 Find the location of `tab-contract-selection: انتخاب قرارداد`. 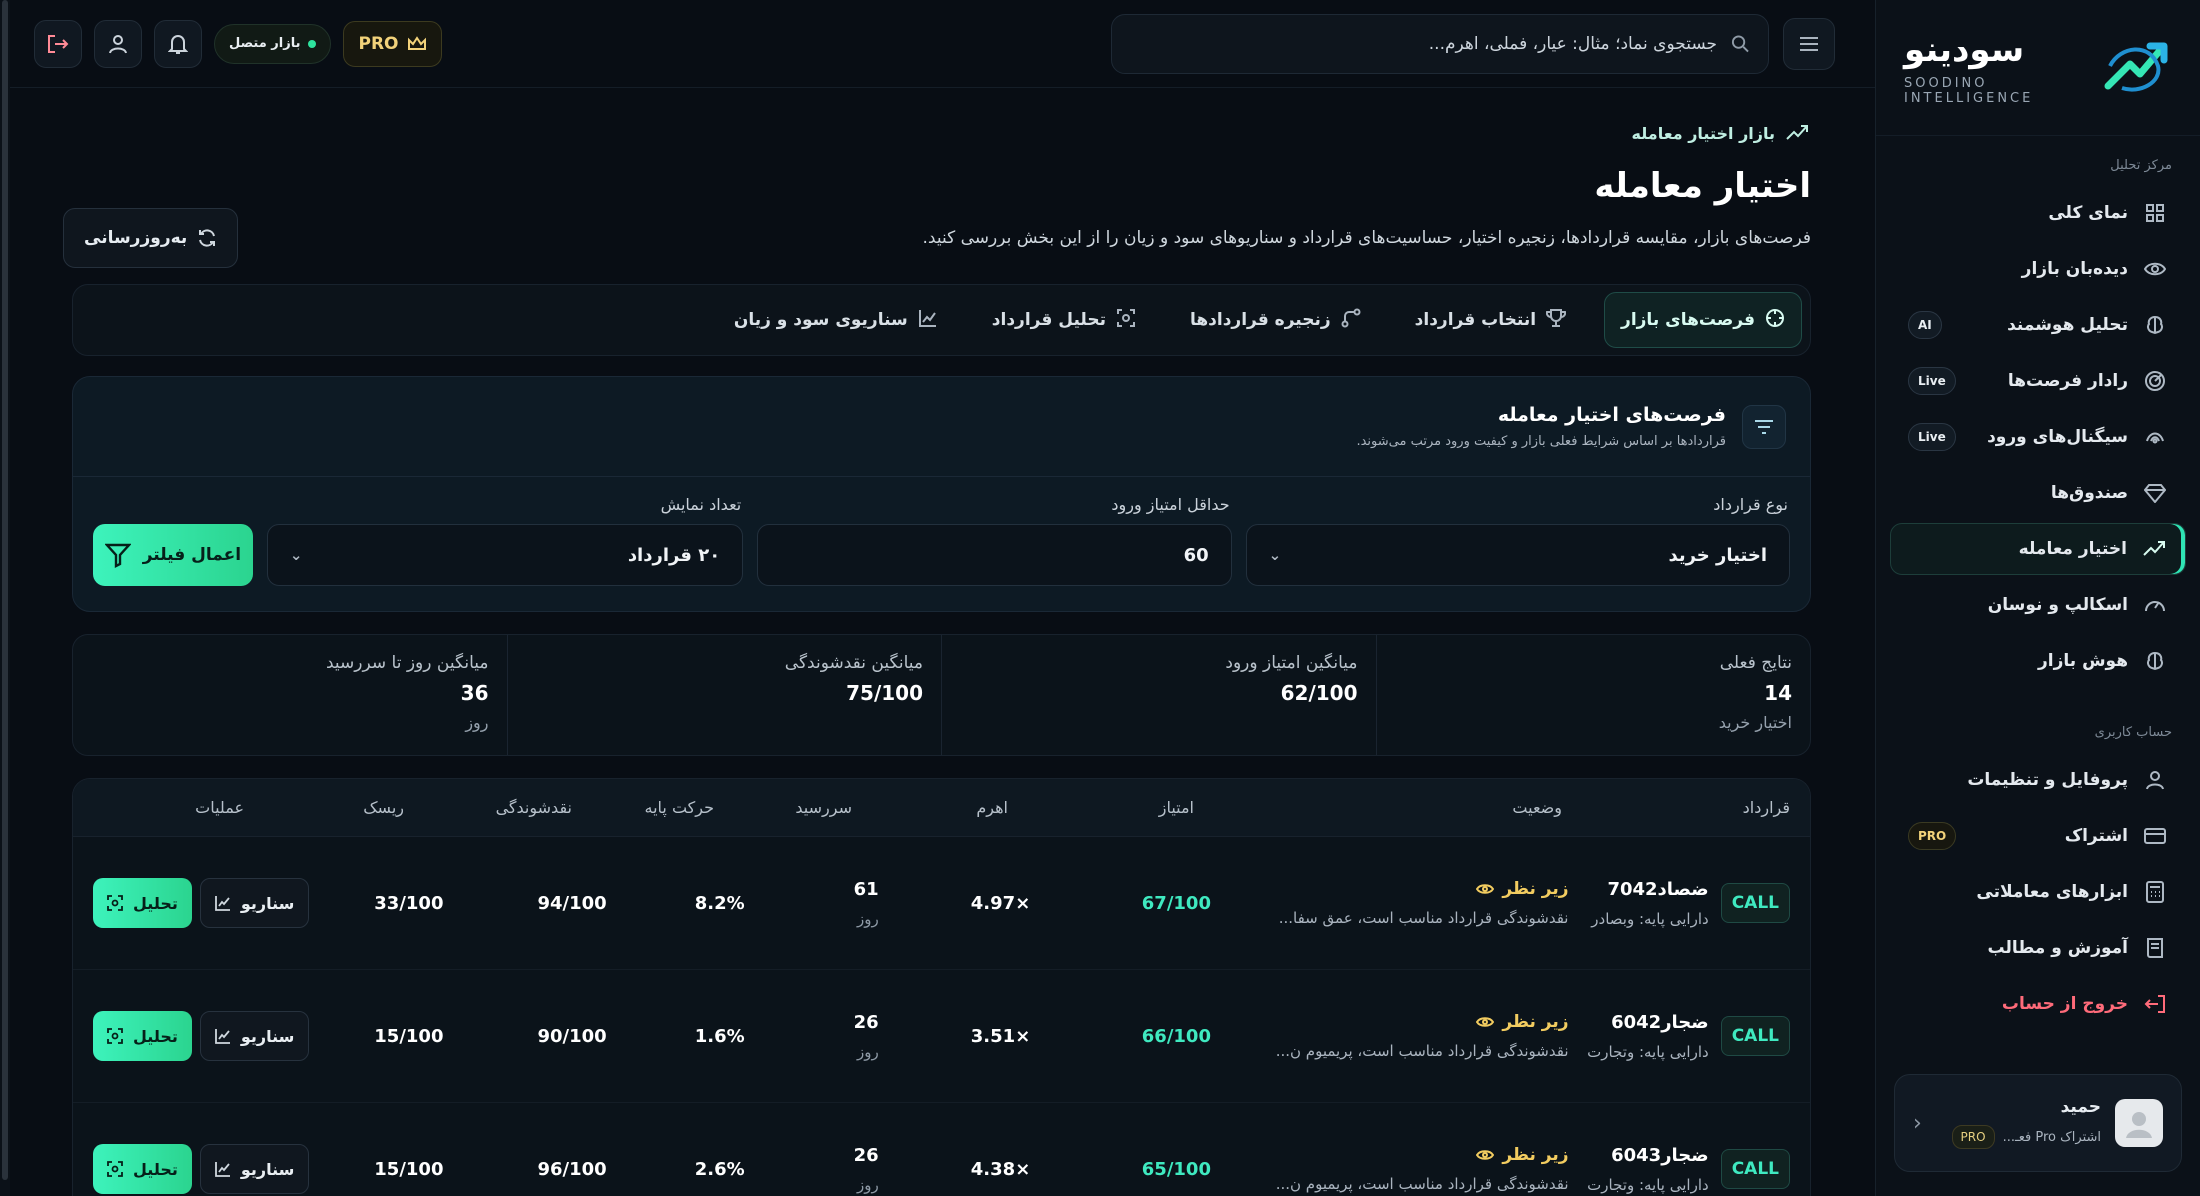

tab-contract-selection: انتخاب قرارداد is located at coordinates (1490, 320).